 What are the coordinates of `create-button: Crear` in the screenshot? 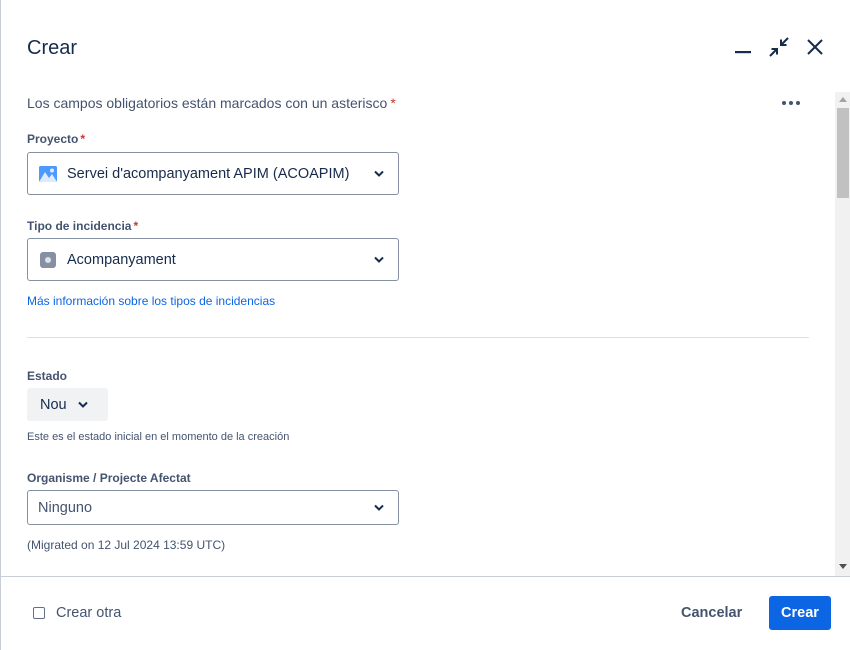 It's located at (800, 613).